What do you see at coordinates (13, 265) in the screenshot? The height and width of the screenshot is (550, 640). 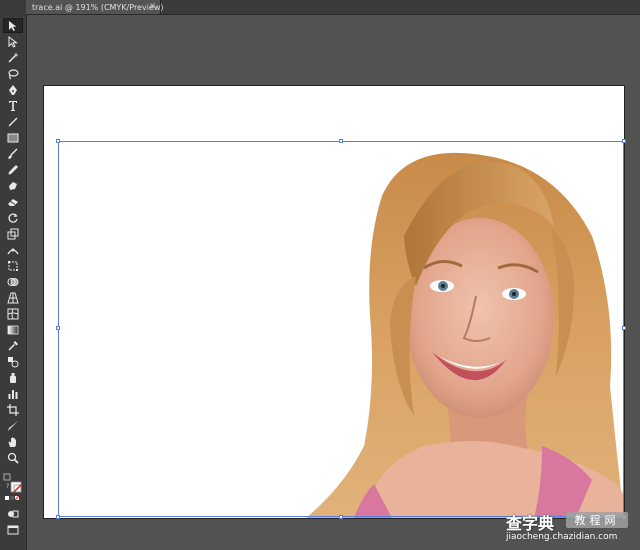 I see `free-transform-tool-icon` at bounding box center [13, 265].